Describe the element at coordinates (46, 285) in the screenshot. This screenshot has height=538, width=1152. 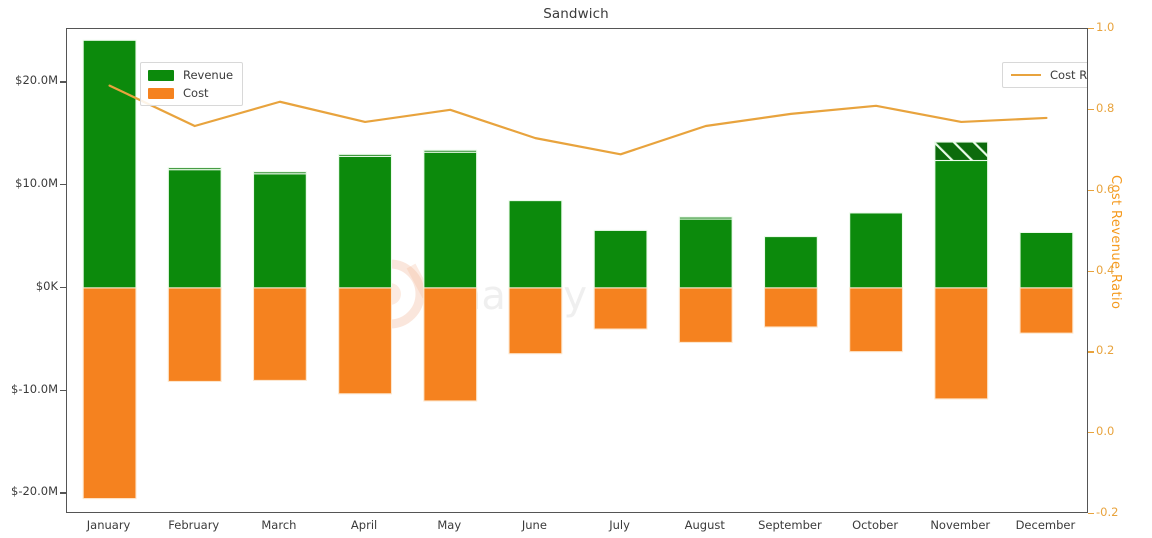
I see `y-tick-label: $0K` at that location.